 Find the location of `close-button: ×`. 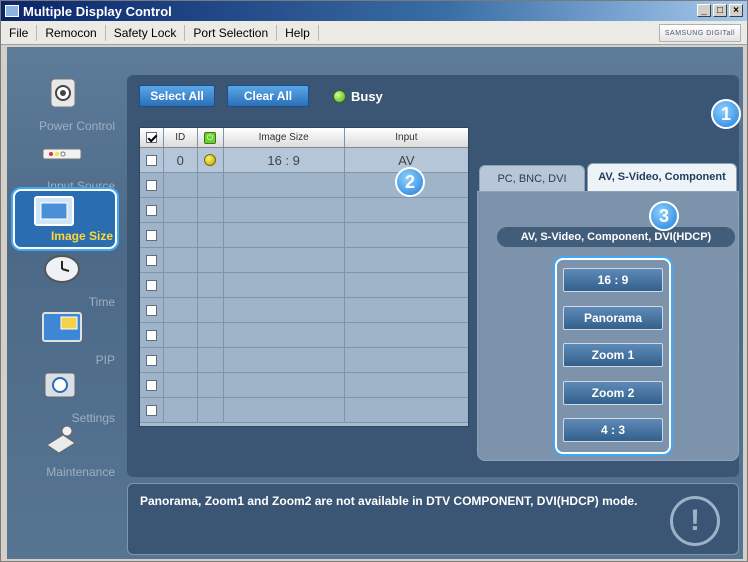

close-button: × is located at coordinates (736, 10).